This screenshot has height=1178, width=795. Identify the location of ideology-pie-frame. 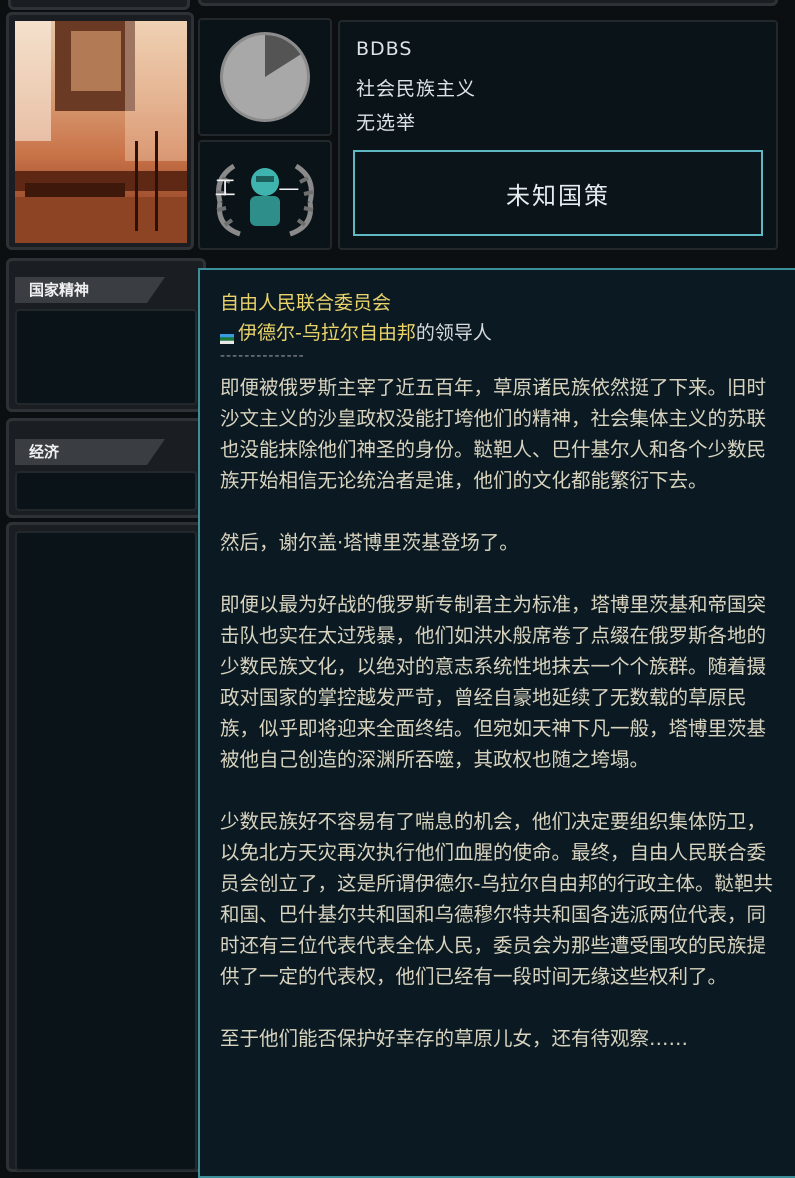
(265, 77).